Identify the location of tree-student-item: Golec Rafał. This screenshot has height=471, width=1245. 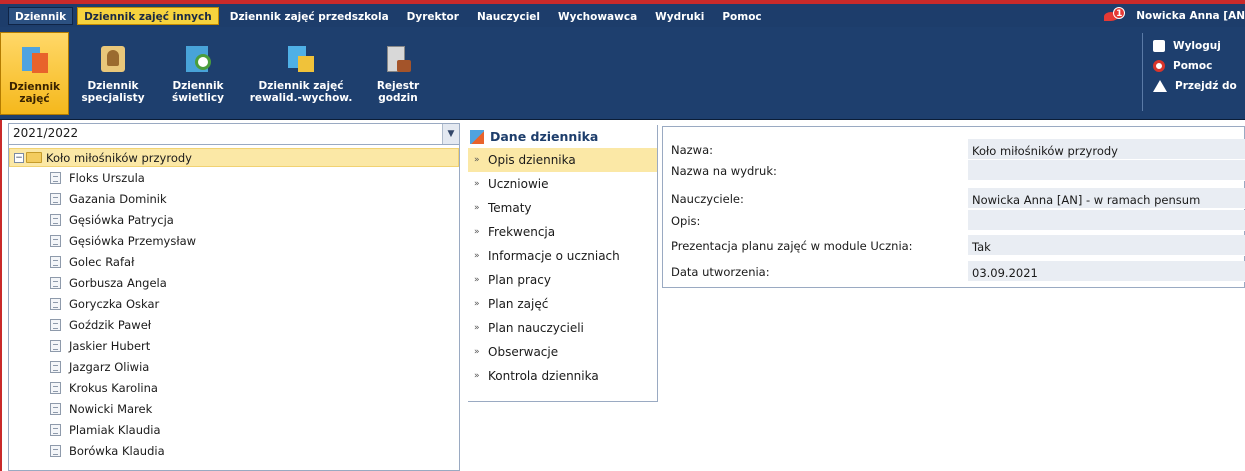
(234, 261).